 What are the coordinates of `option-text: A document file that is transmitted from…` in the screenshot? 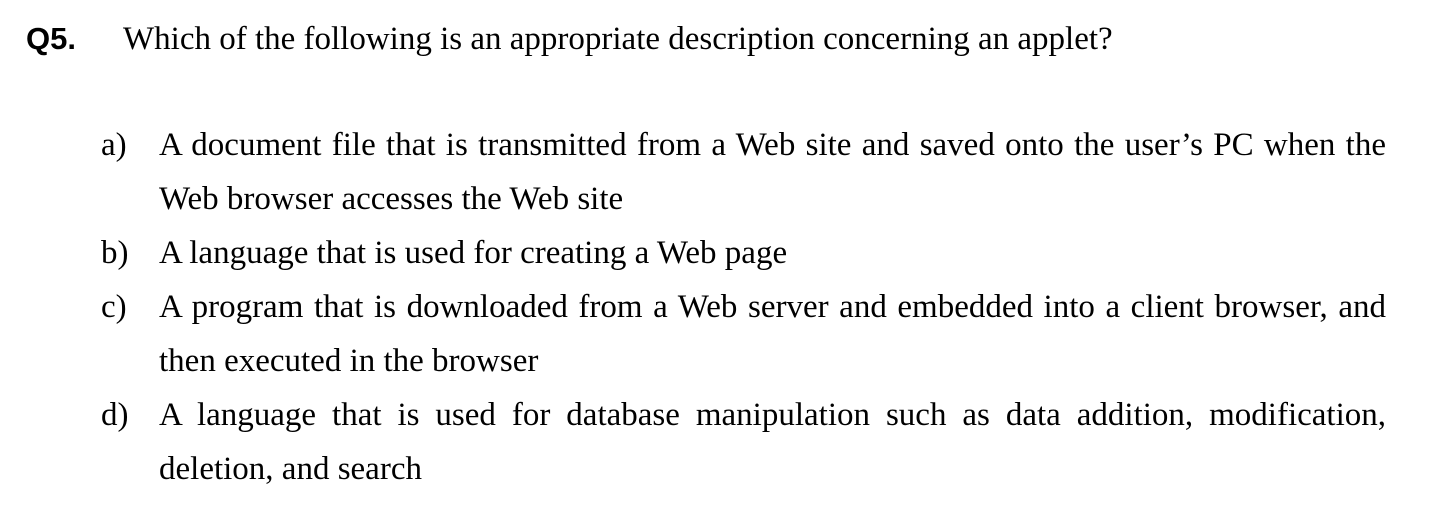 It's located at (772, 172).